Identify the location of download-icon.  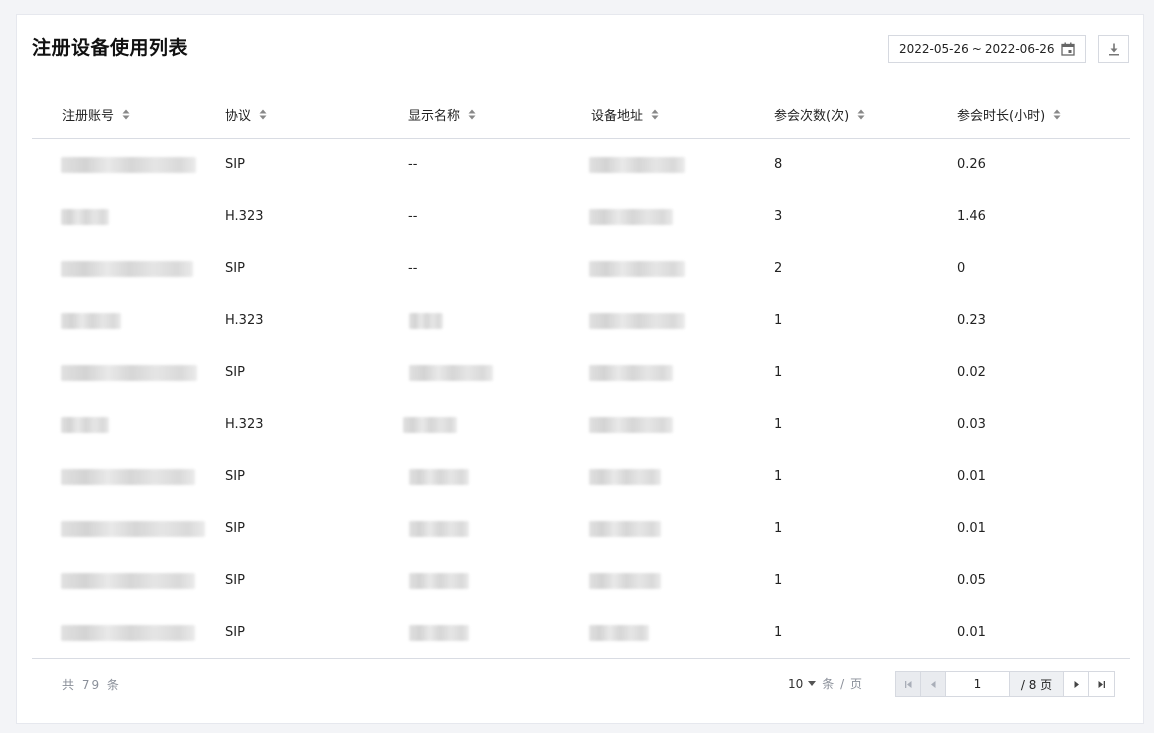
(1113, 49).